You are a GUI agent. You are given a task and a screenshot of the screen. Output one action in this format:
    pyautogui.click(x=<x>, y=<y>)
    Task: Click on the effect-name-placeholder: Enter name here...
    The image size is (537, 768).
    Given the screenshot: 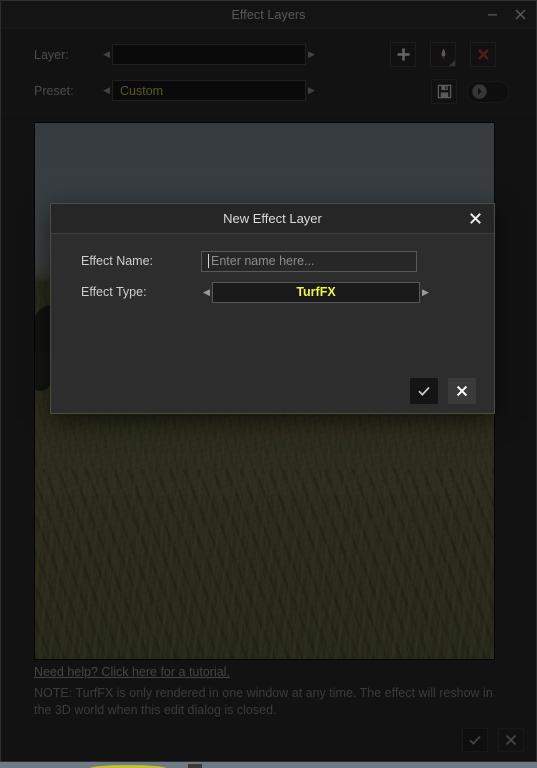 What is the action you would take?
    pyautogui.click(x=263, y=261)
    